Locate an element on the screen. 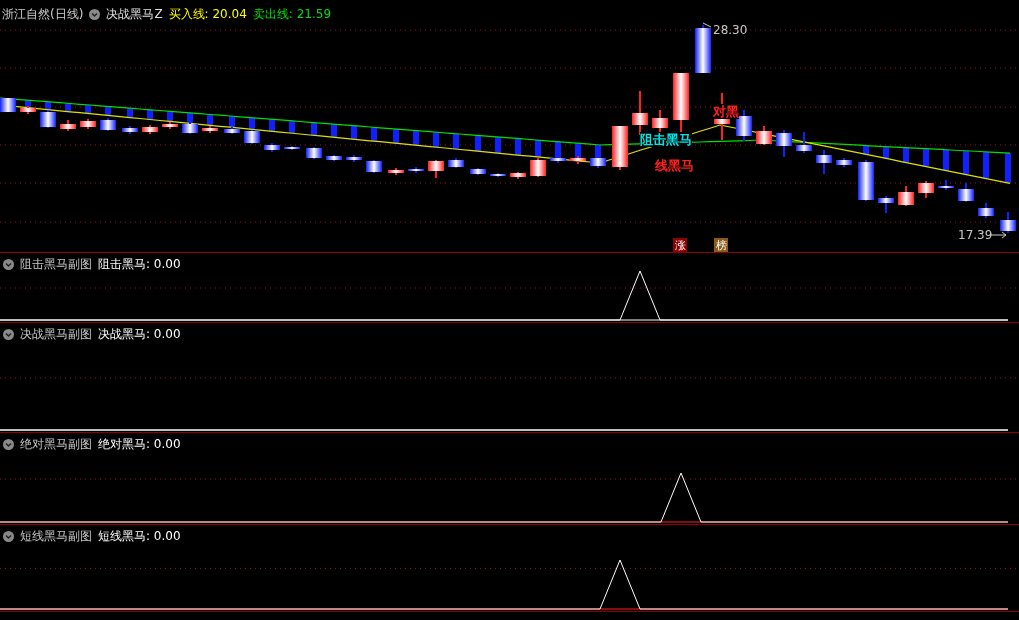  panel-title: 短线黑马副图 is located at coordinates (56, 536).